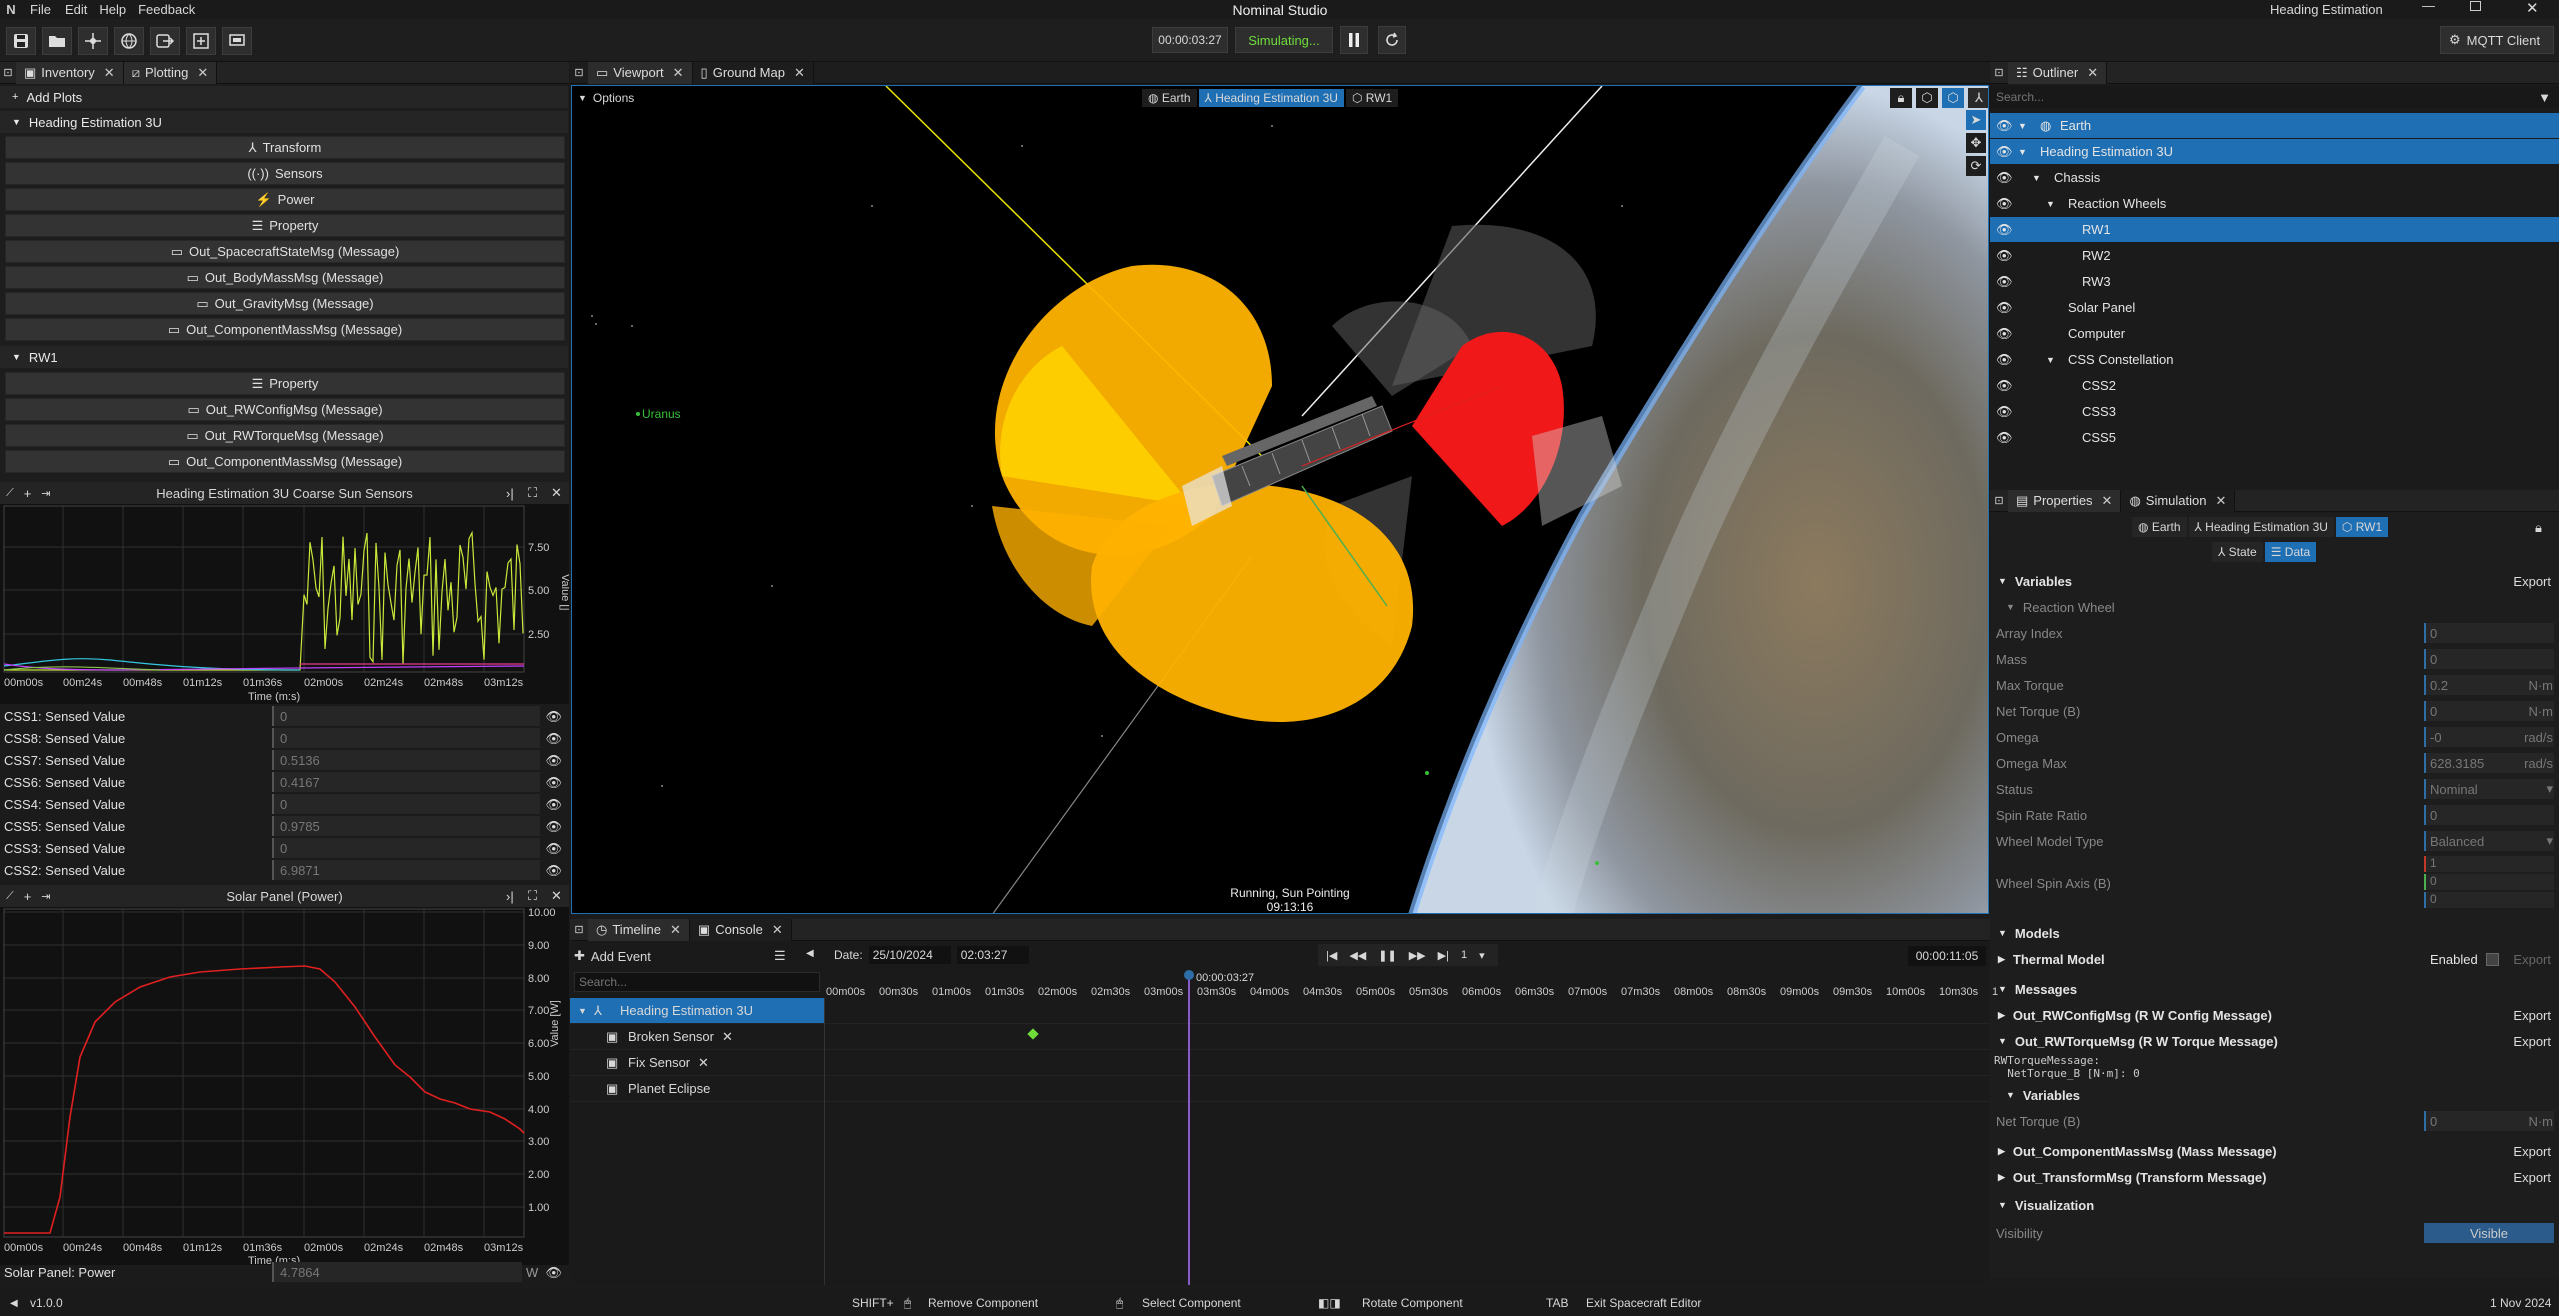  Describe the element at coordinates (2489, 659) in the screenshot. I see `property-value: 0` at that location.